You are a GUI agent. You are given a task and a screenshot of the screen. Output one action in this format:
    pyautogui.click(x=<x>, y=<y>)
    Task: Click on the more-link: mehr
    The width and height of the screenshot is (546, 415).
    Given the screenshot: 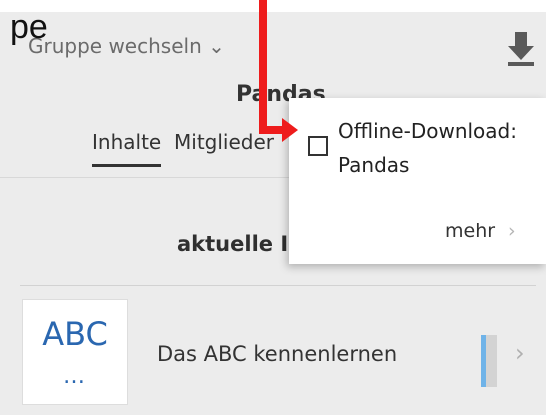 What is the action you would take?
    pyautogui.click(x=470, y=231)
    